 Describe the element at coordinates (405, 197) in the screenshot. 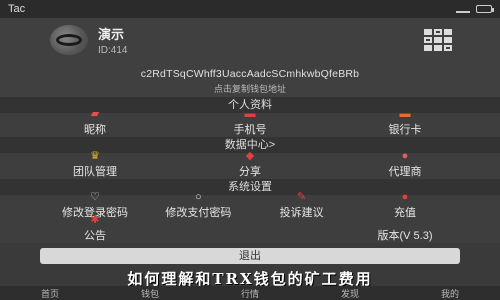

I see `recharge-icon: ●` at that location.